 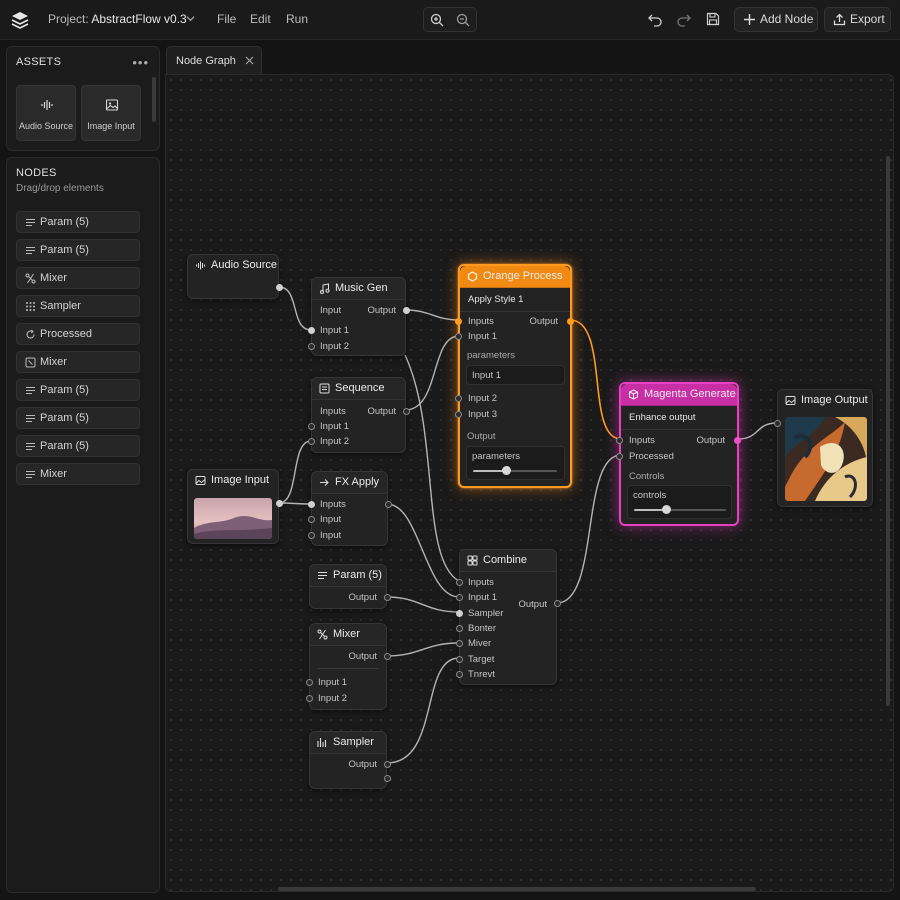 I want to click on save-icon, so click(x=713, y=19).